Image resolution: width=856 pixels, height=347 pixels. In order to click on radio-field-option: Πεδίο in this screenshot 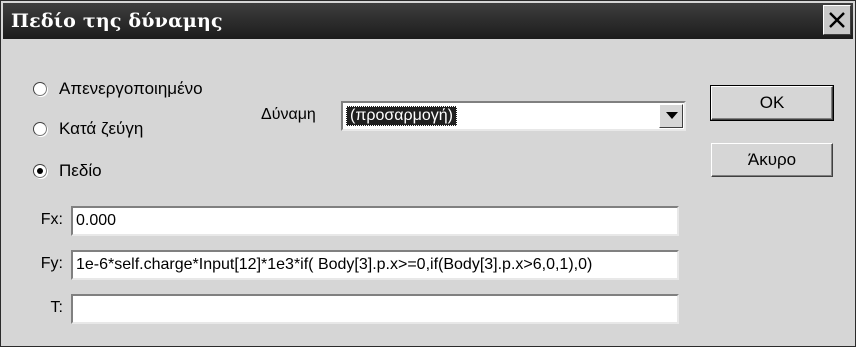, I will do `click(67, 171)`.